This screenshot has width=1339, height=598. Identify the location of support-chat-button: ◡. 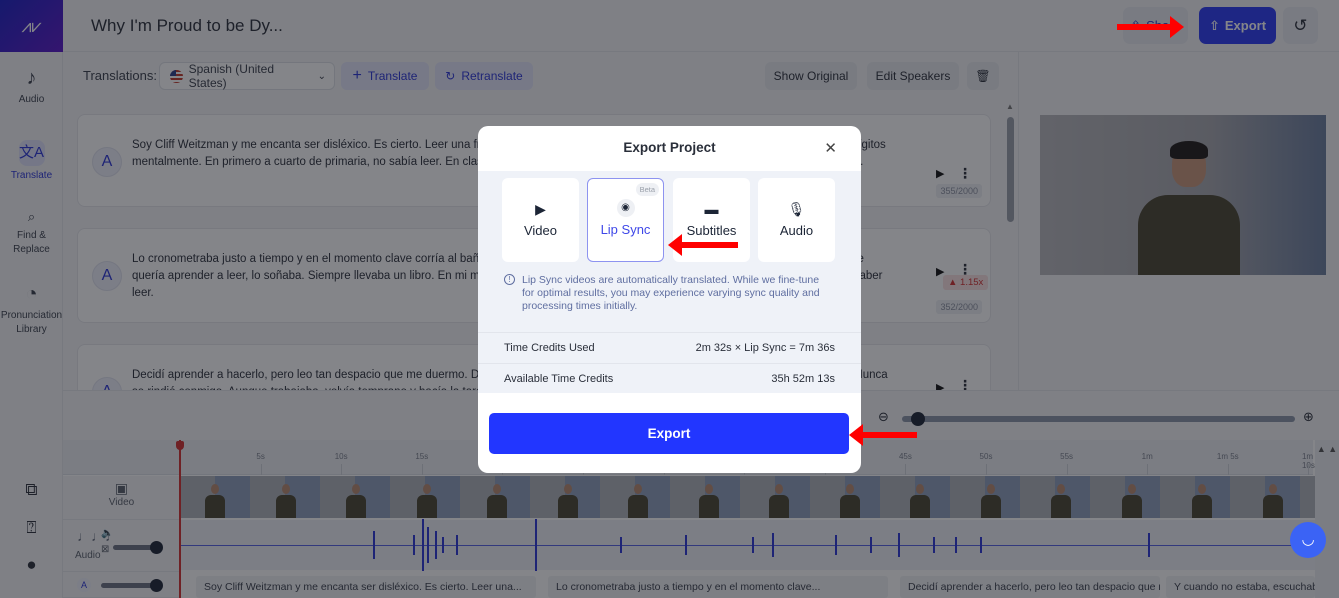
(1308, 540).